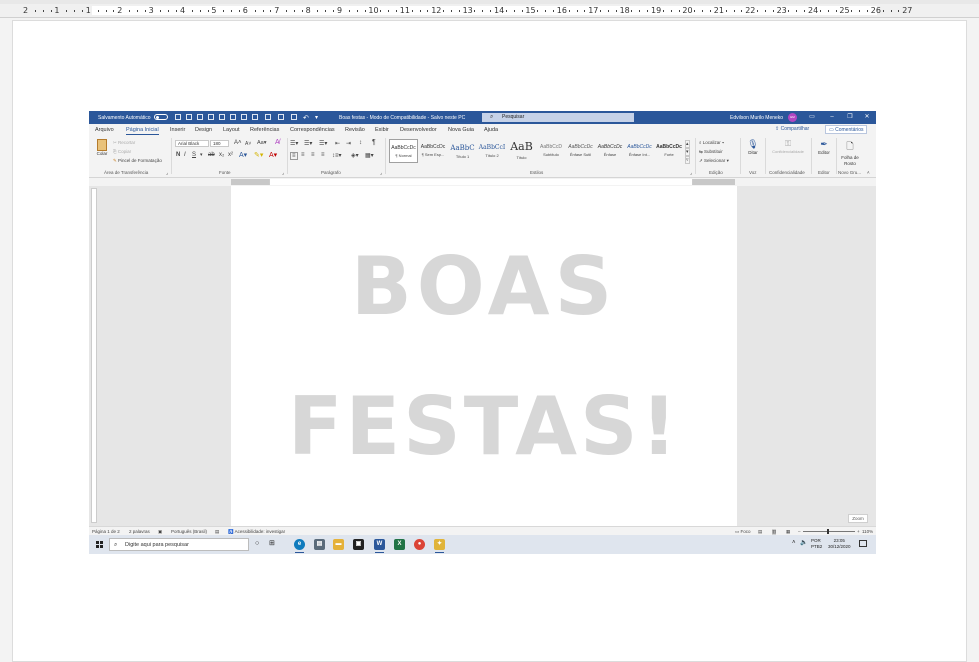  I want to click on autosave-toggle, so click(161, 117).